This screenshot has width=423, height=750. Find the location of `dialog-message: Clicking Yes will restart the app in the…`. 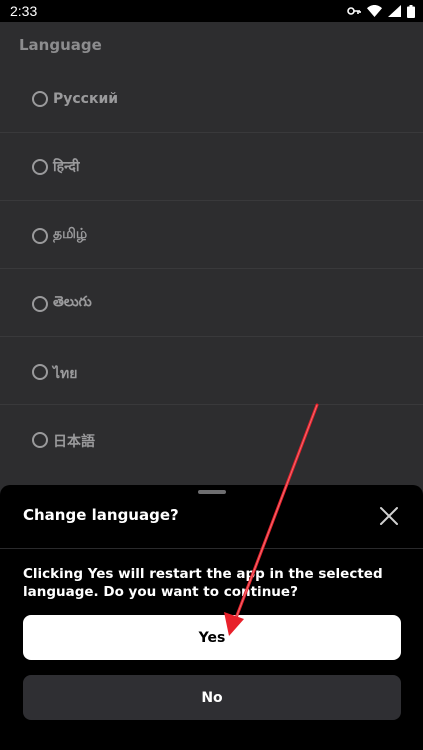

dialog-message: Clicking Yes will restart the app in the… is located at coordinates (203, 583).